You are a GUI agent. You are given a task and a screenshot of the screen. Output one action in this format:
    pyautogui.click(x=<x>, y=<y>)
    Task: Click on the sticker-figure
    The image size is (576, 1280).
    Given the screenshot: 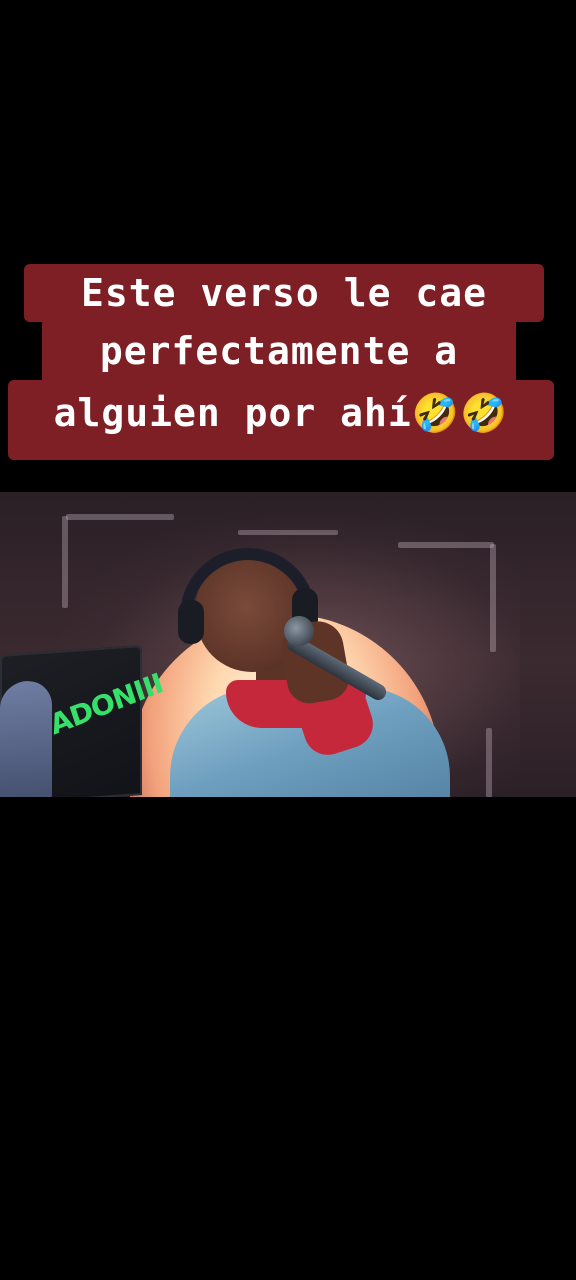 What is the action you would take?
    pyautogui.click(x=26, y=738)
    